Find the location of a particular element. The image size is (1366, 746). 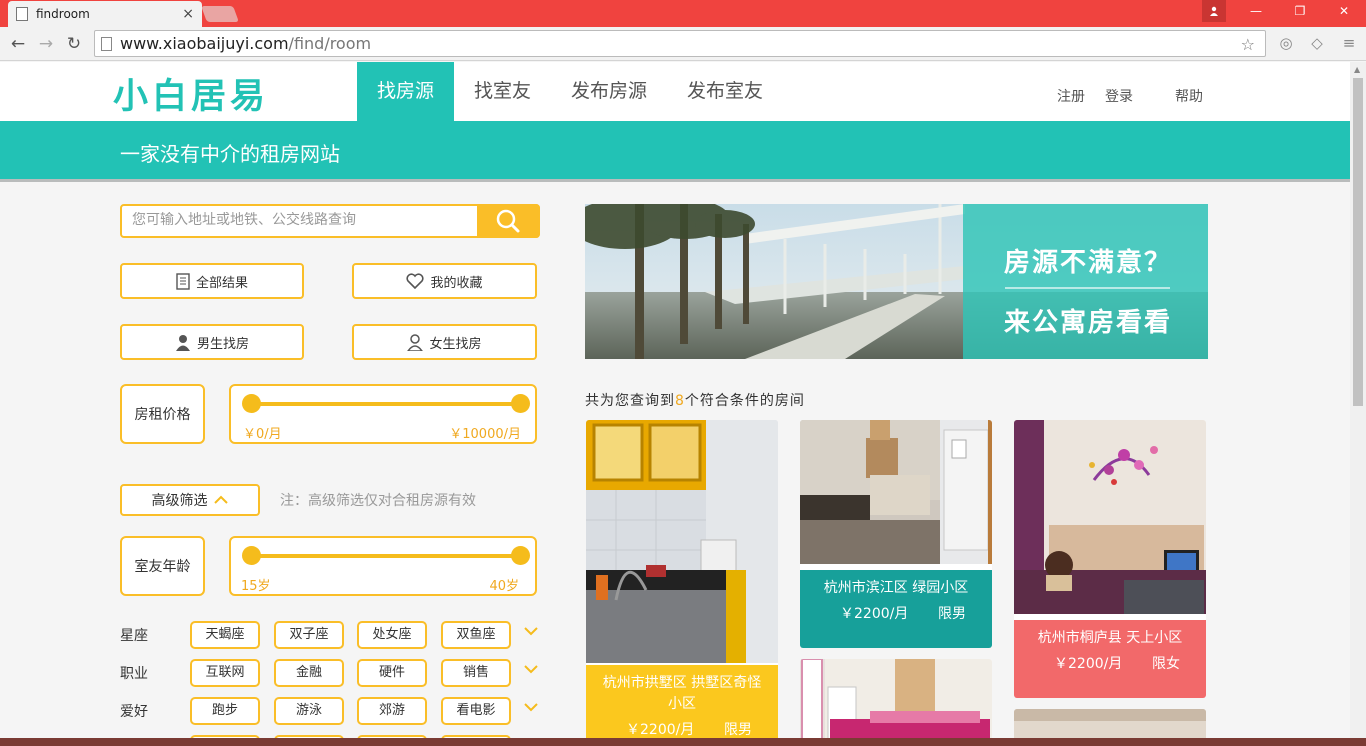

browser-titlebar: findroom × — ❐ ✕ is located at coordinates (683, 13).